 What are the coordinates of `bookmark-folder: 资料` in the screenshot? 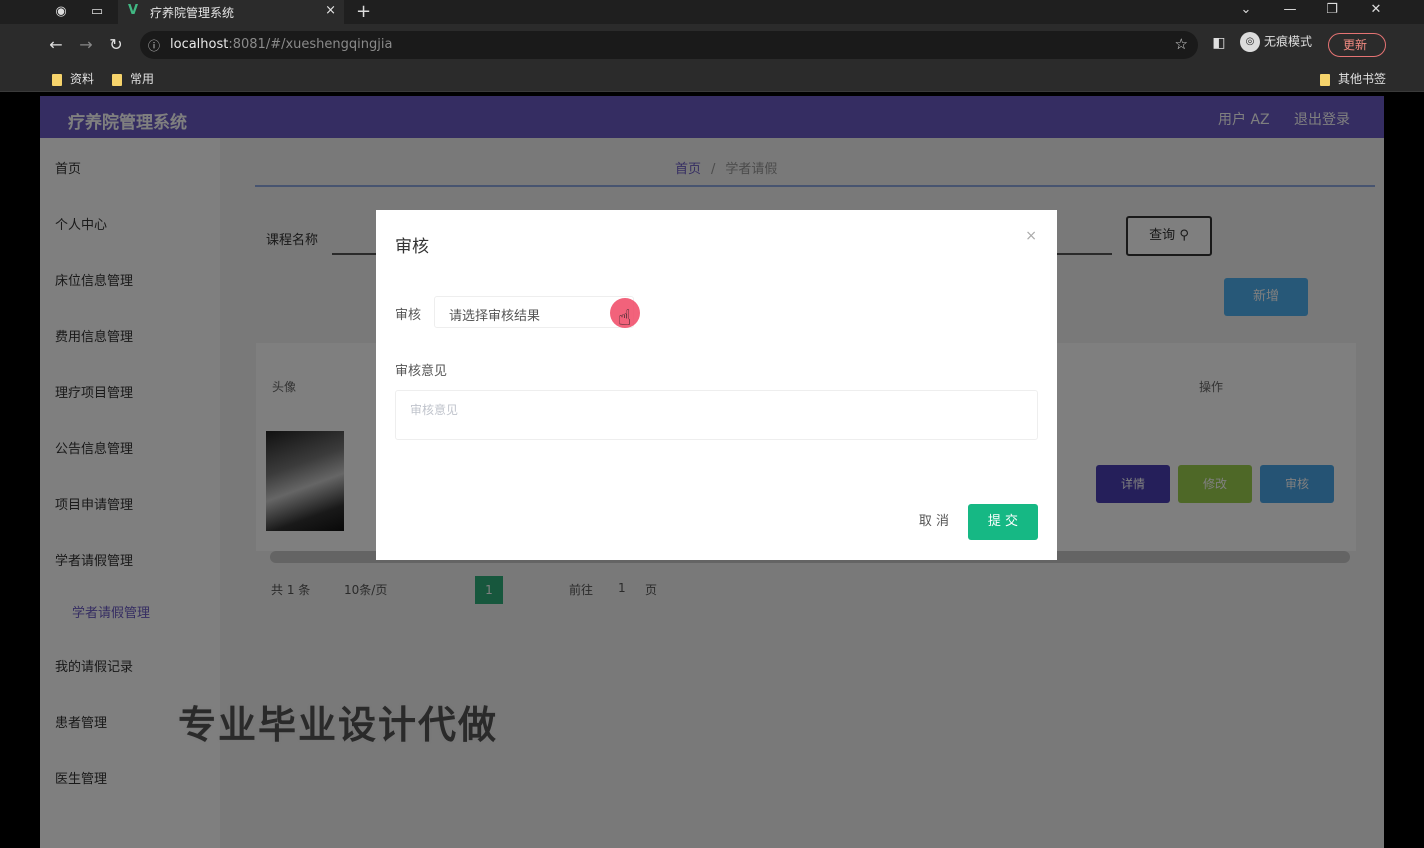 It's located at (73, 78).